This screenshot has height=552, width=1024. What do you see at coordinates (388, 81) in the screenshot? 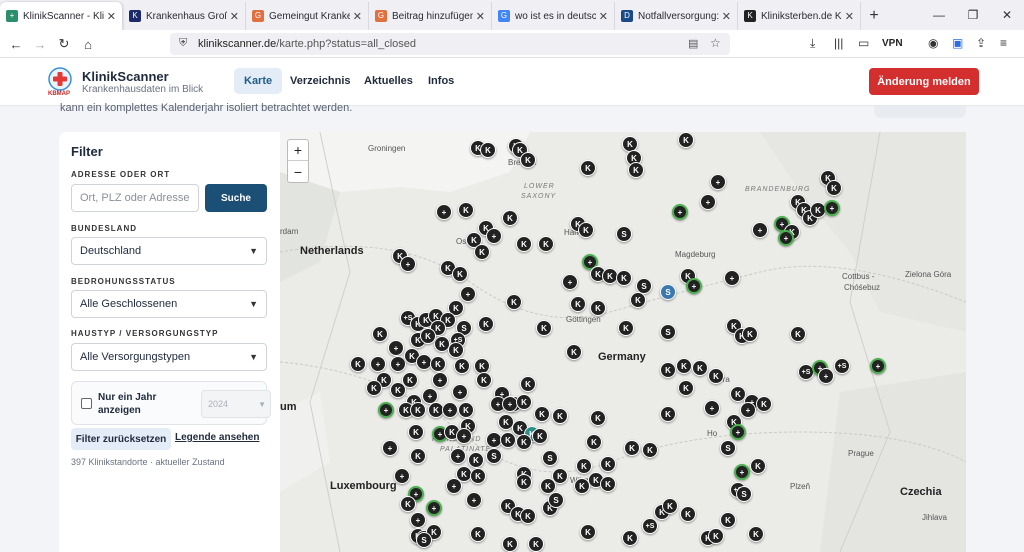
I see `nav-aktuelles: Aktuelles` at bounding box center [388, 81].